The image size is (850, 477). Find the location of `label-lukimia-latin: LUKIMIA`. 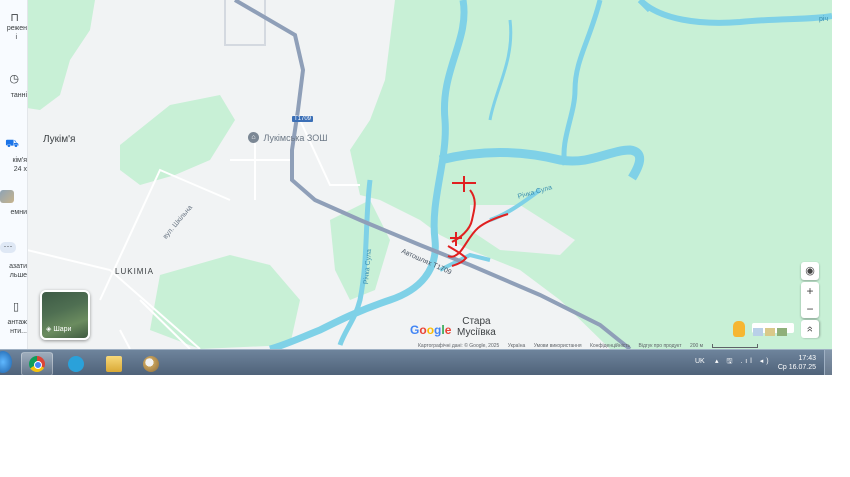

label-lukimia-latin: LUKIMIA is located at coordinates (135, 271).